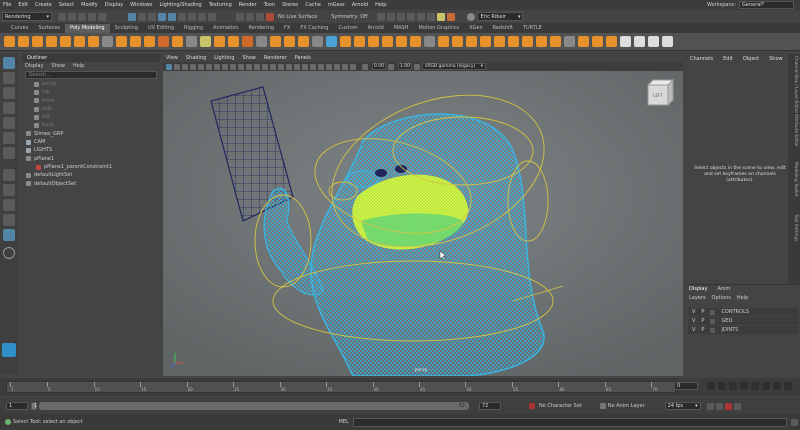  I want to click on render-settings-icon, so click(401, 16).